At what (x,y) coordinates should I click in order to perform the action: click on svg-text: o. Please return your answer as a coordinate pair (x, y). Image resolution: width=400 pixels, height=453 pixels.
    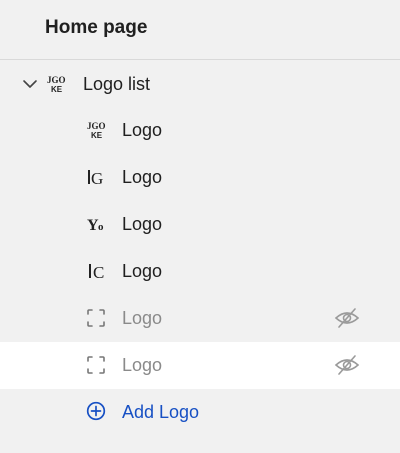
    Looking at the image, I should click on (101, 227).